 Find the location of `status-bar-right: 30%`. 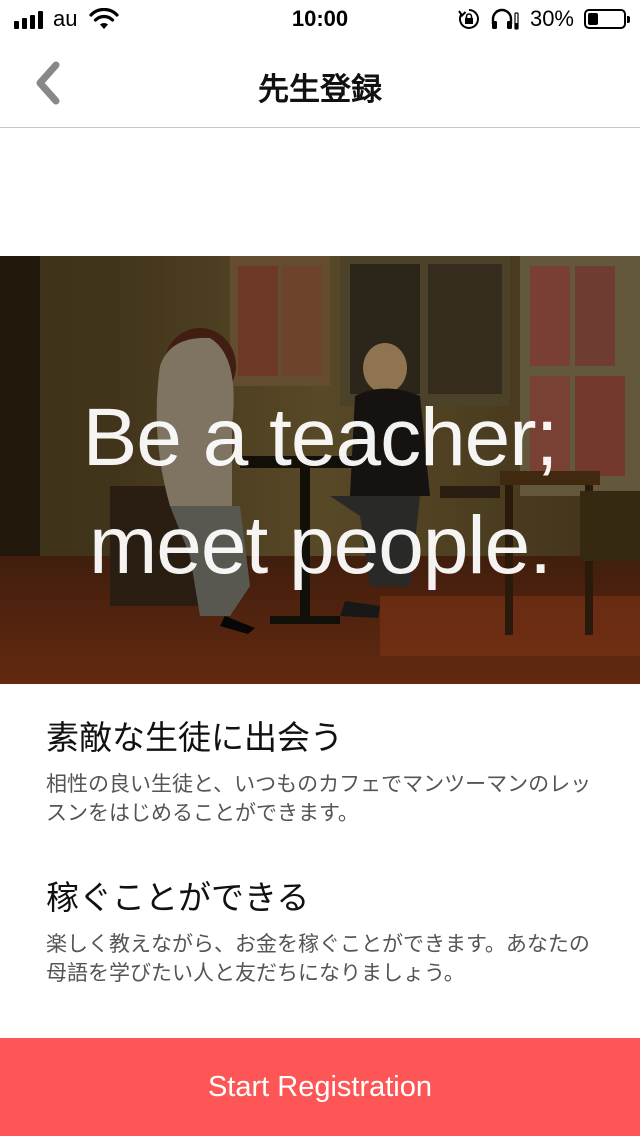

status-bar-right: 30% is located at coordinates (544, 19).